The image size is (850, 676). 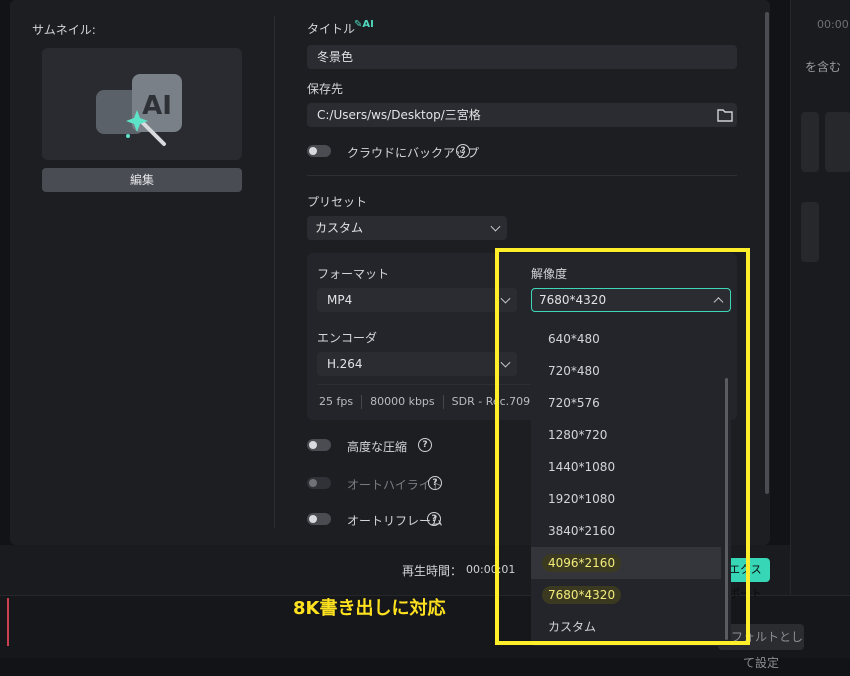 What do you see at coordinates (820, 300) in the screenshot?
I see `background-panel: 00:00 を含む` at bounding box center [820, 300].